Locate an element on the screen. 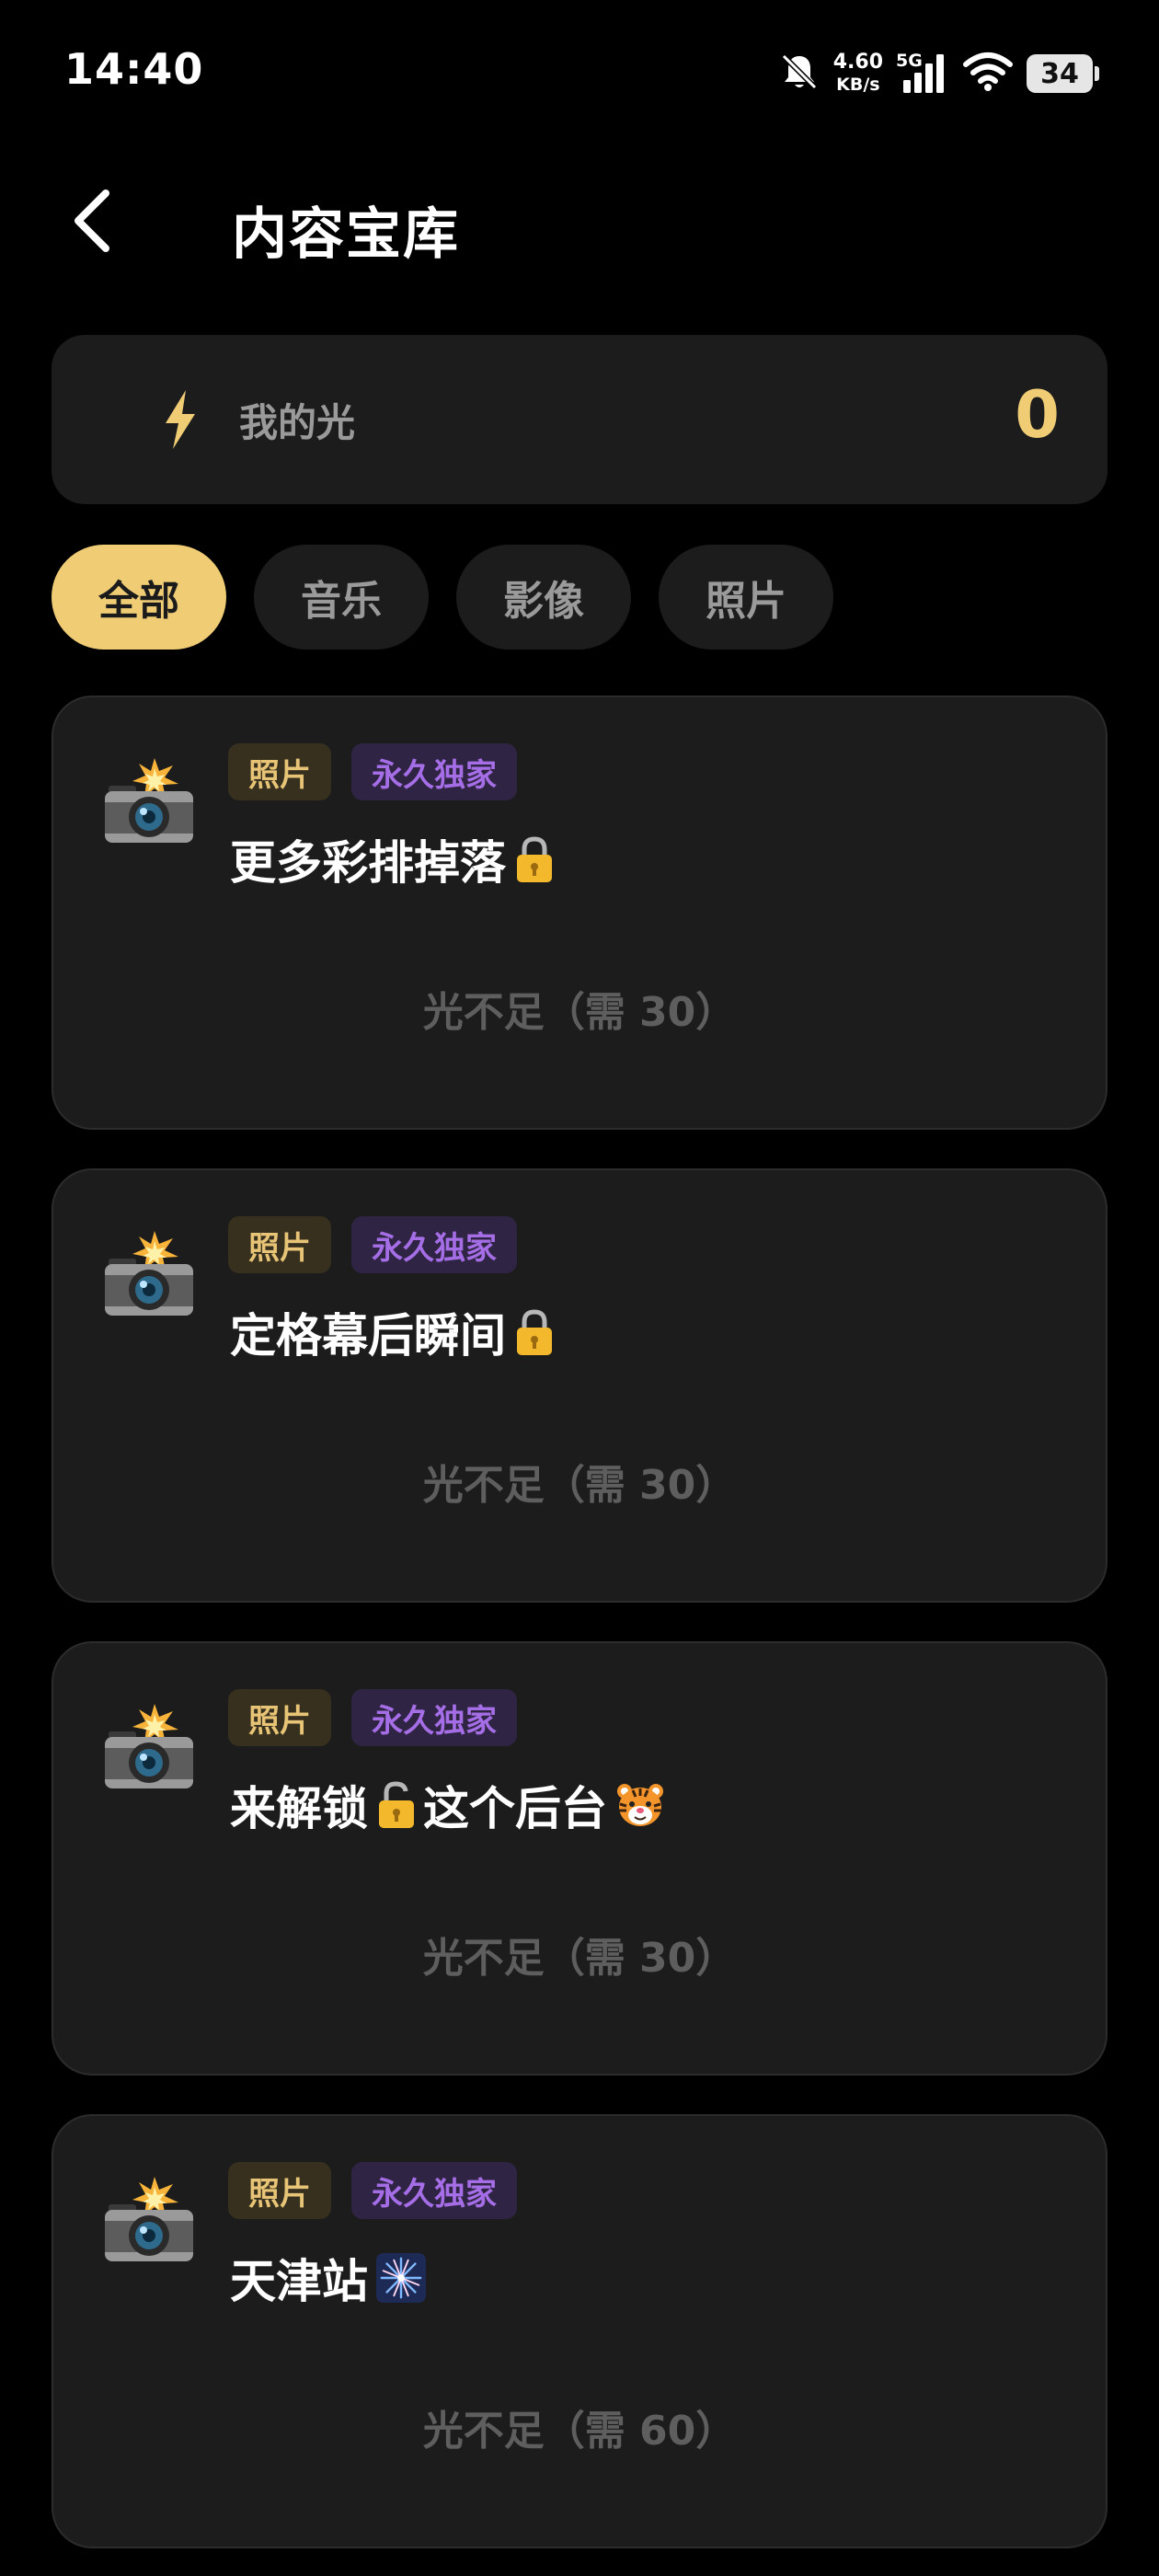 The height and width of the screenshot is (2576, 1159). my-light-value: 0 is located at coordinates (1037, 415).